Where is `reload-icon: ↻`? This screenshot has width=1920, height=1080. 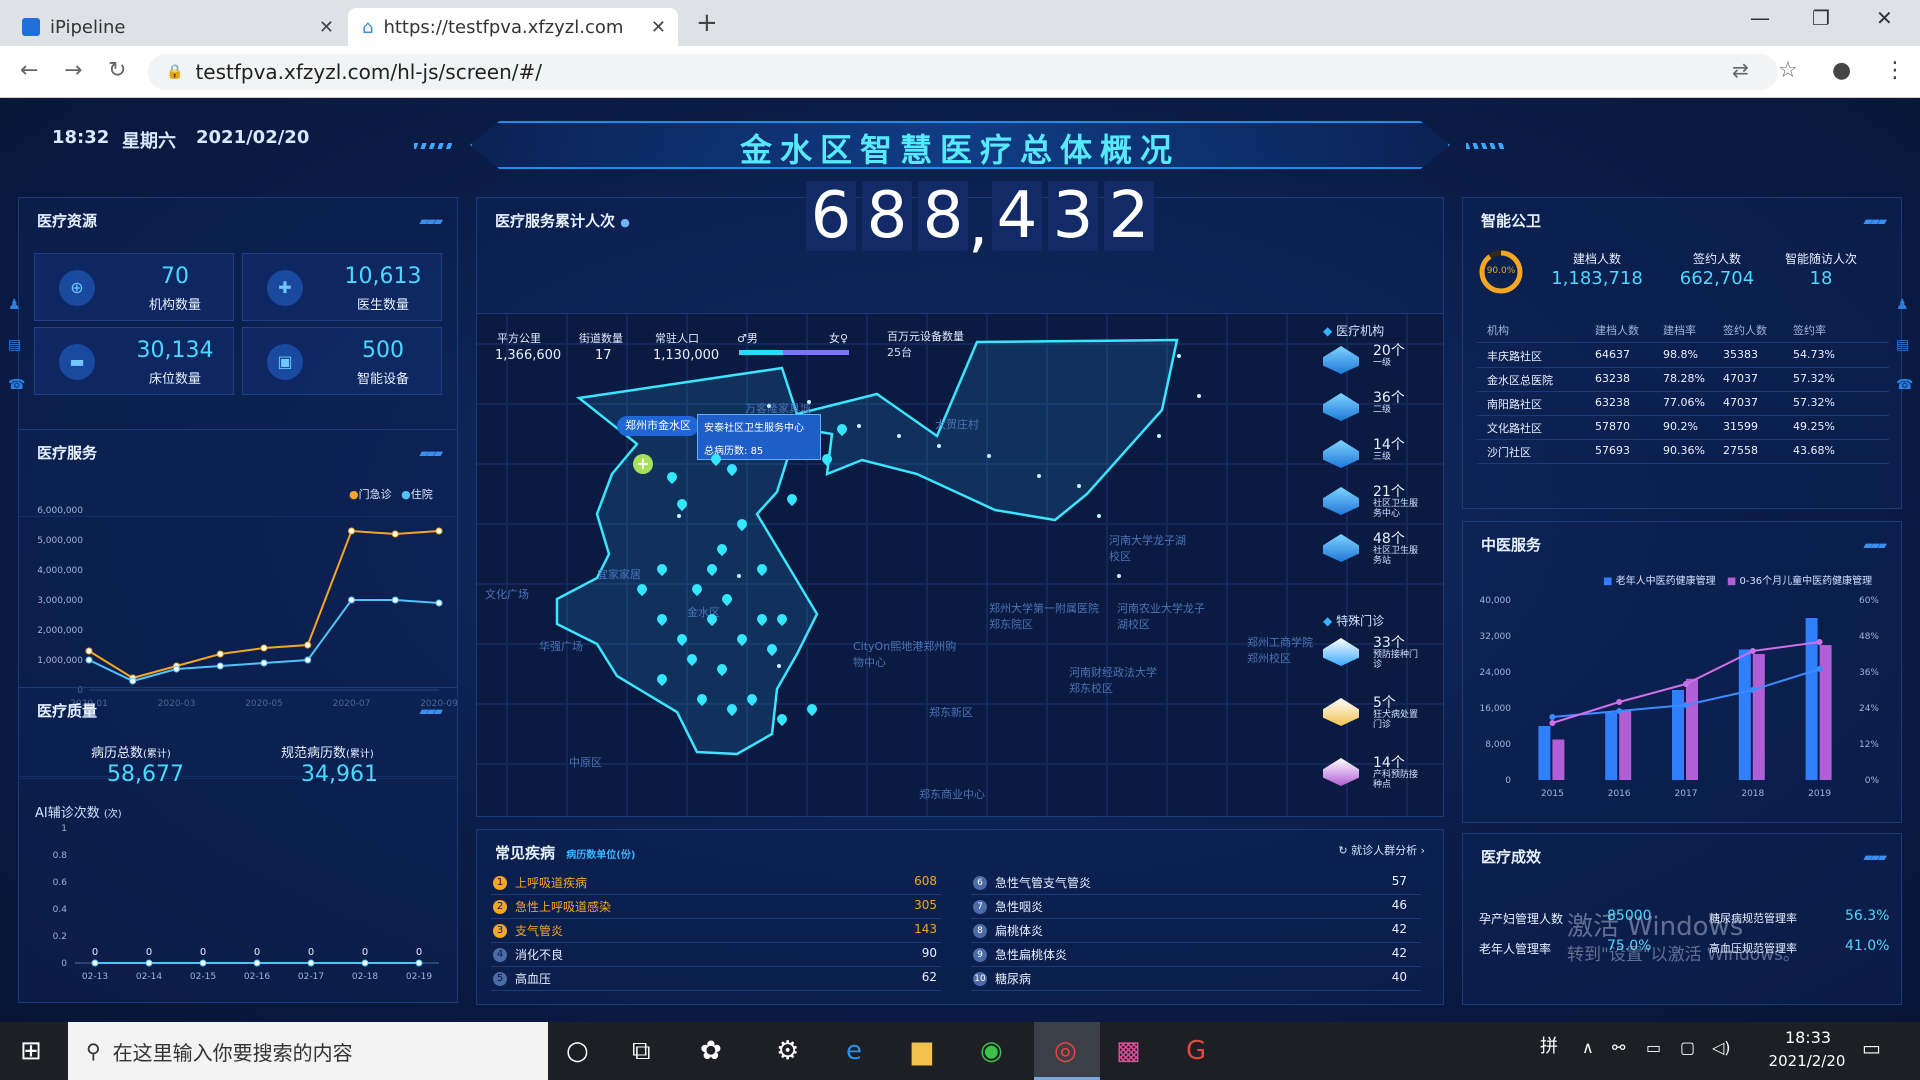 reload-icon: ↻ is located at coordinates (117, 70).